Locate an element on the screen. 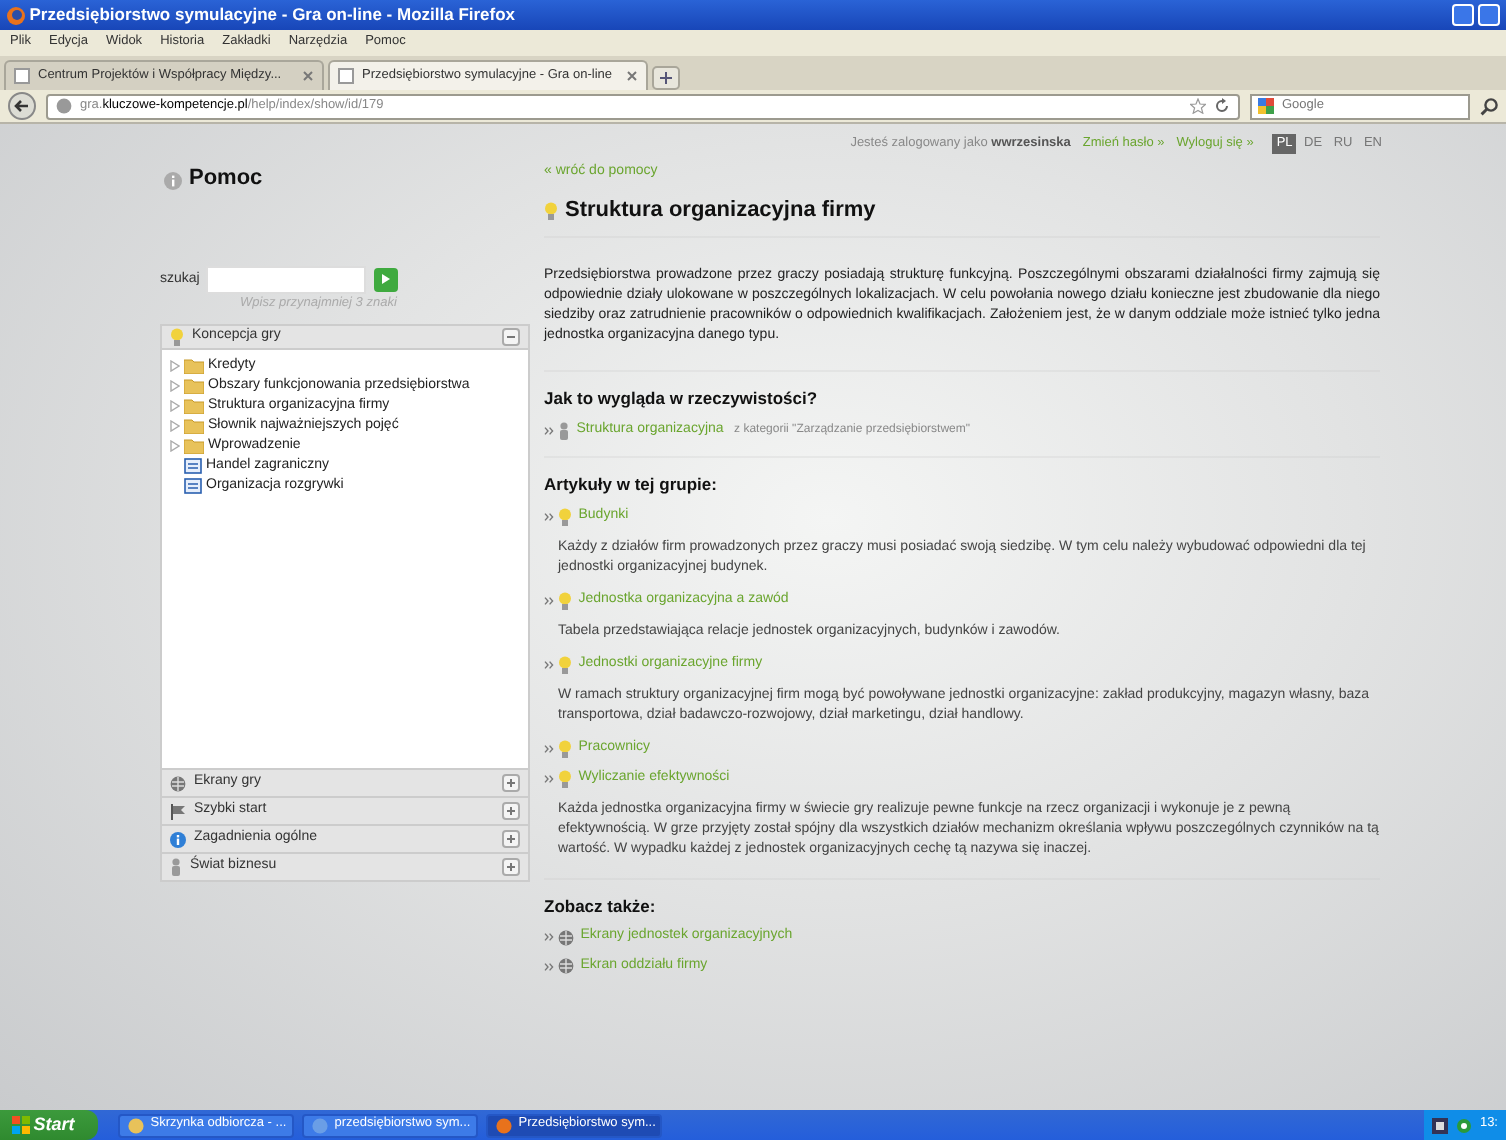  section-heading: Artykuły w tej grupie: is located at coordinates (631, 485).